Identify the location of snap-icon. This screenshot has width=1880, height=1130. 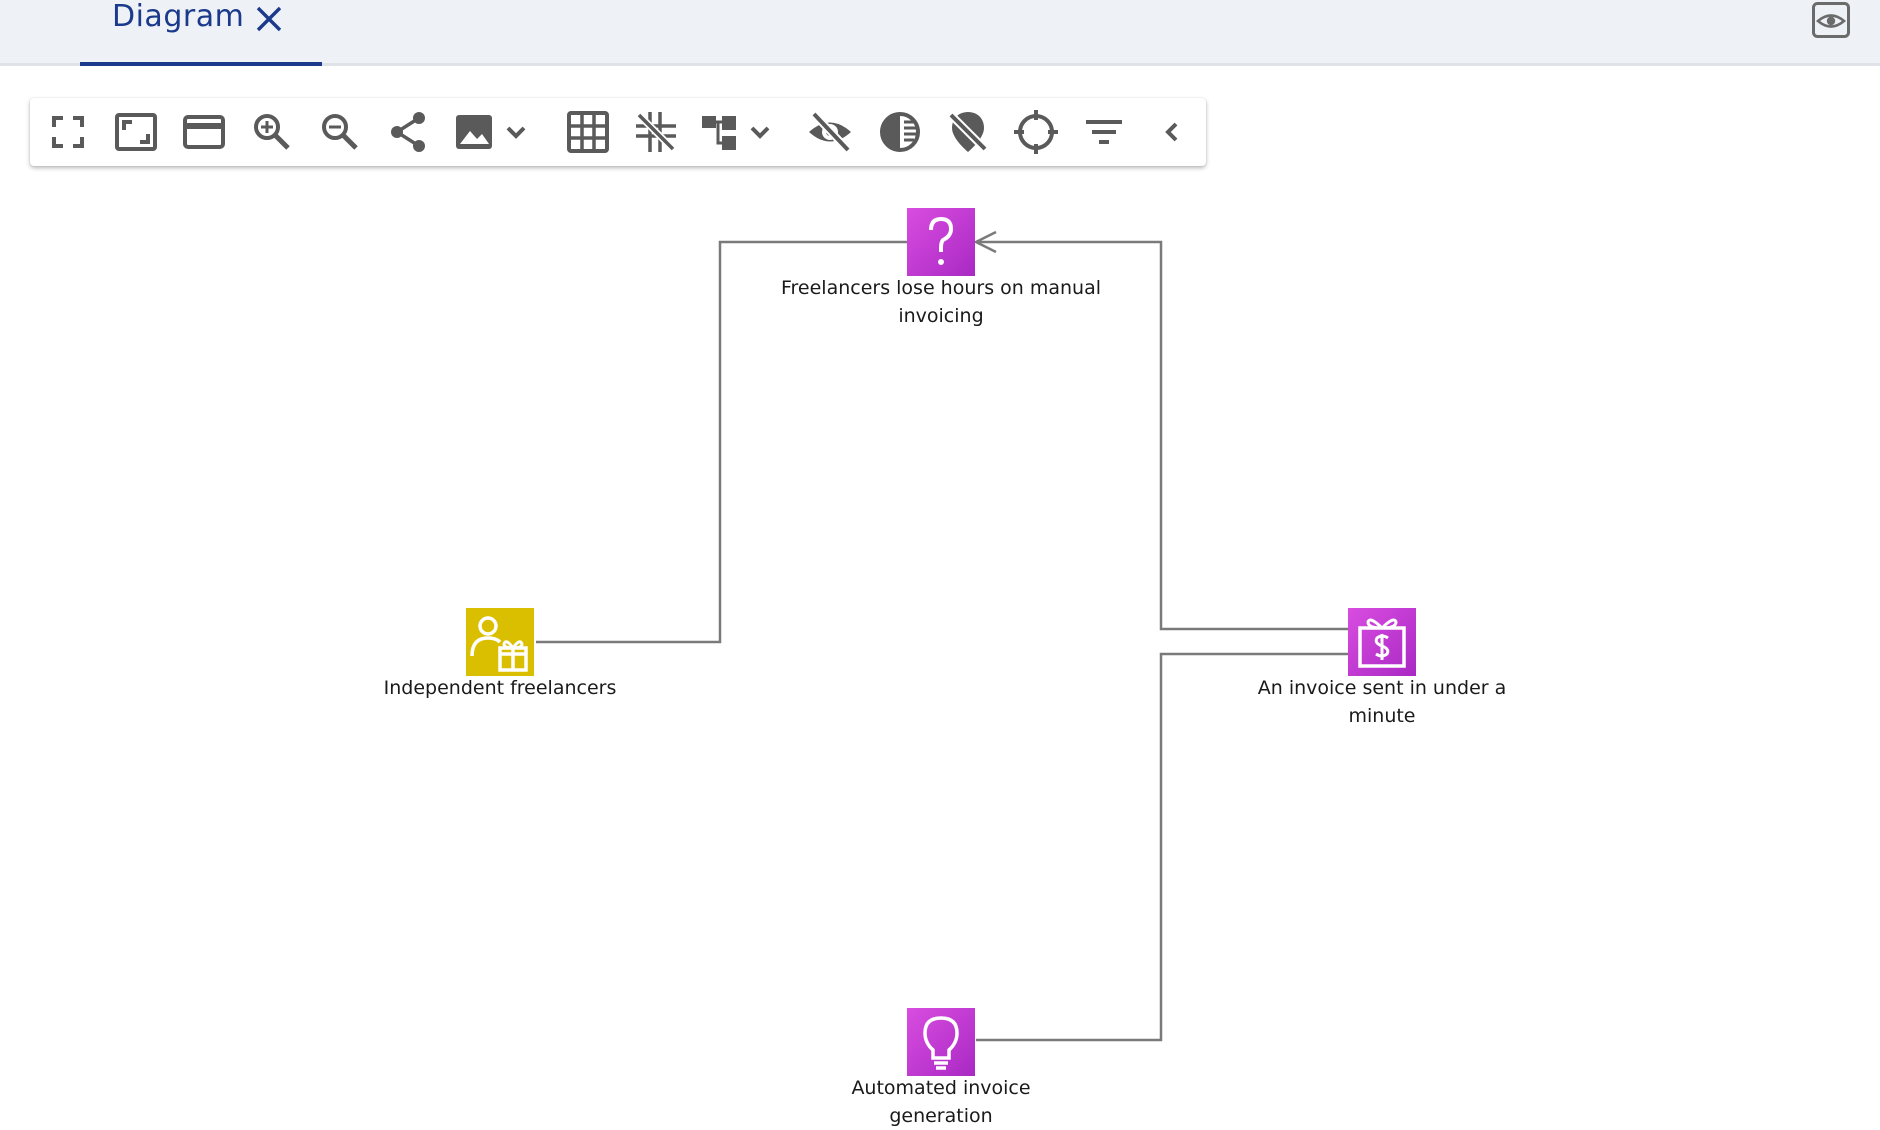
(656, 132).